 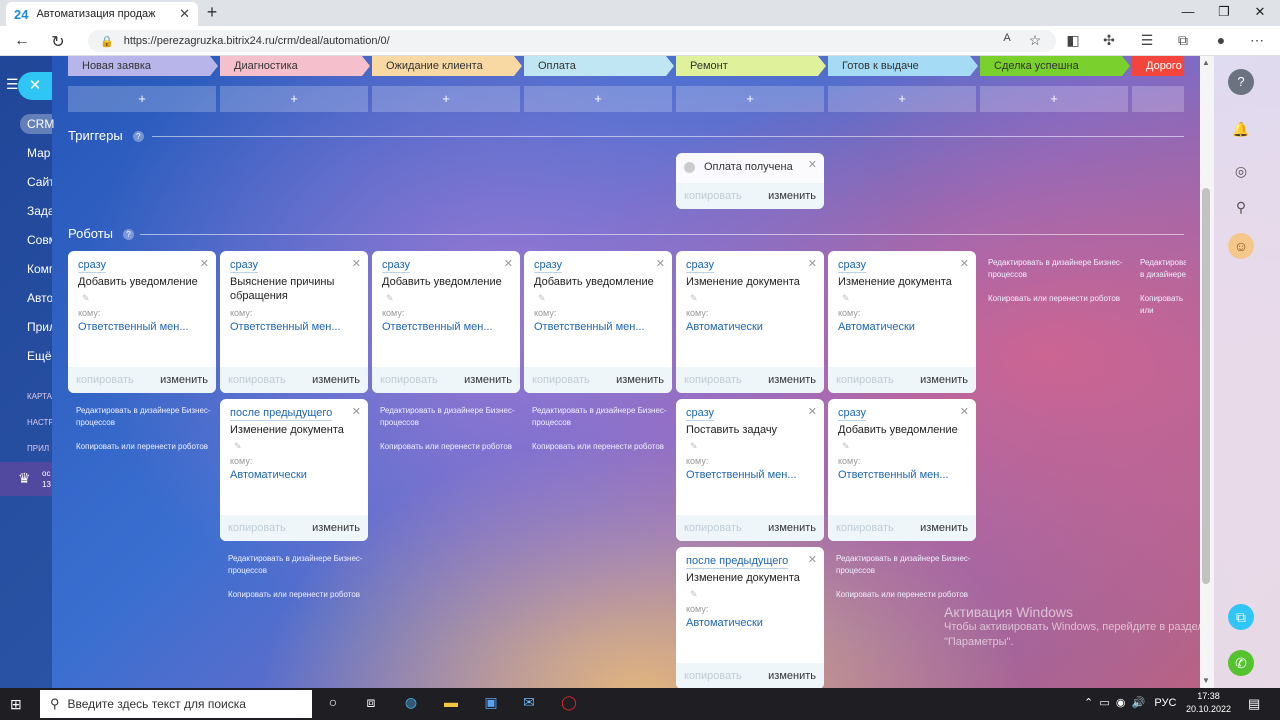 What do you see at coordinates (58, 42) in the screenshot?
I see `refresh-icon: ↻` at bounding box center [58, 42].